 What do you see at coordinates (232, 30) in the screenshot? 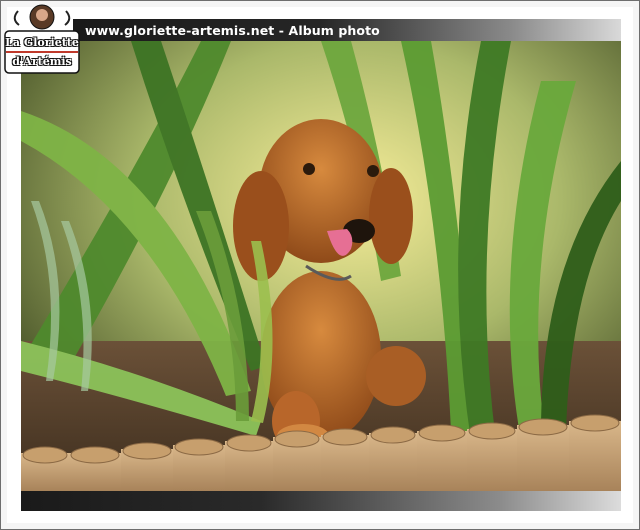
I see `page-title: www.gloriette-artemis.net - Album photo` at bounding box center [232, 30].